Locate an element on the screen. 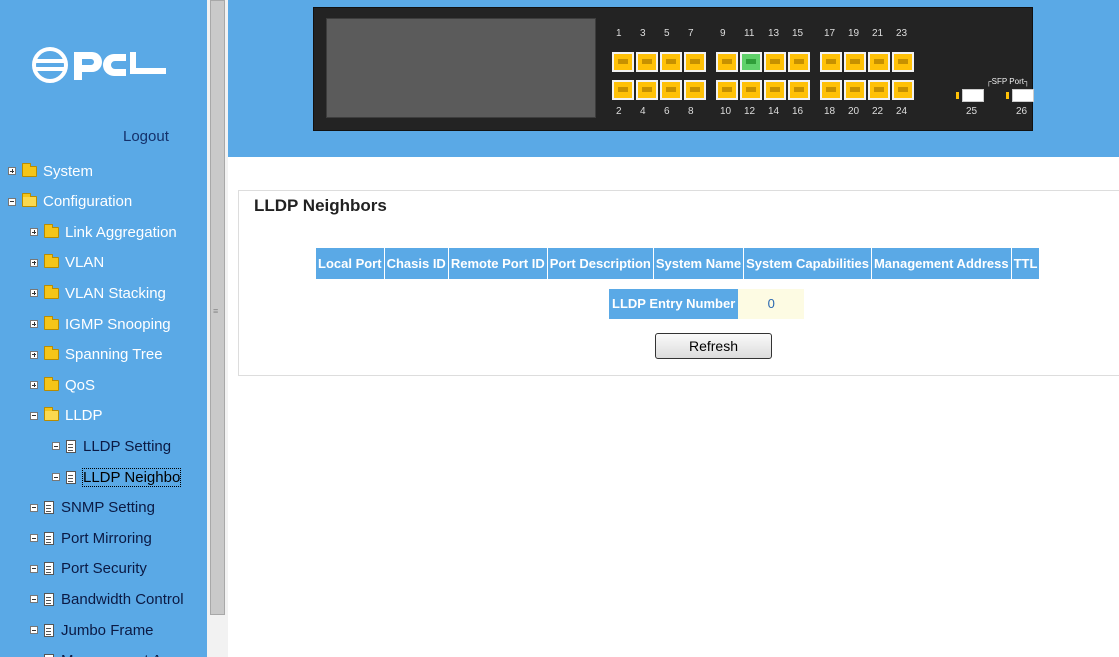  port-number-label: 15 is located at coordinates (798, 33).